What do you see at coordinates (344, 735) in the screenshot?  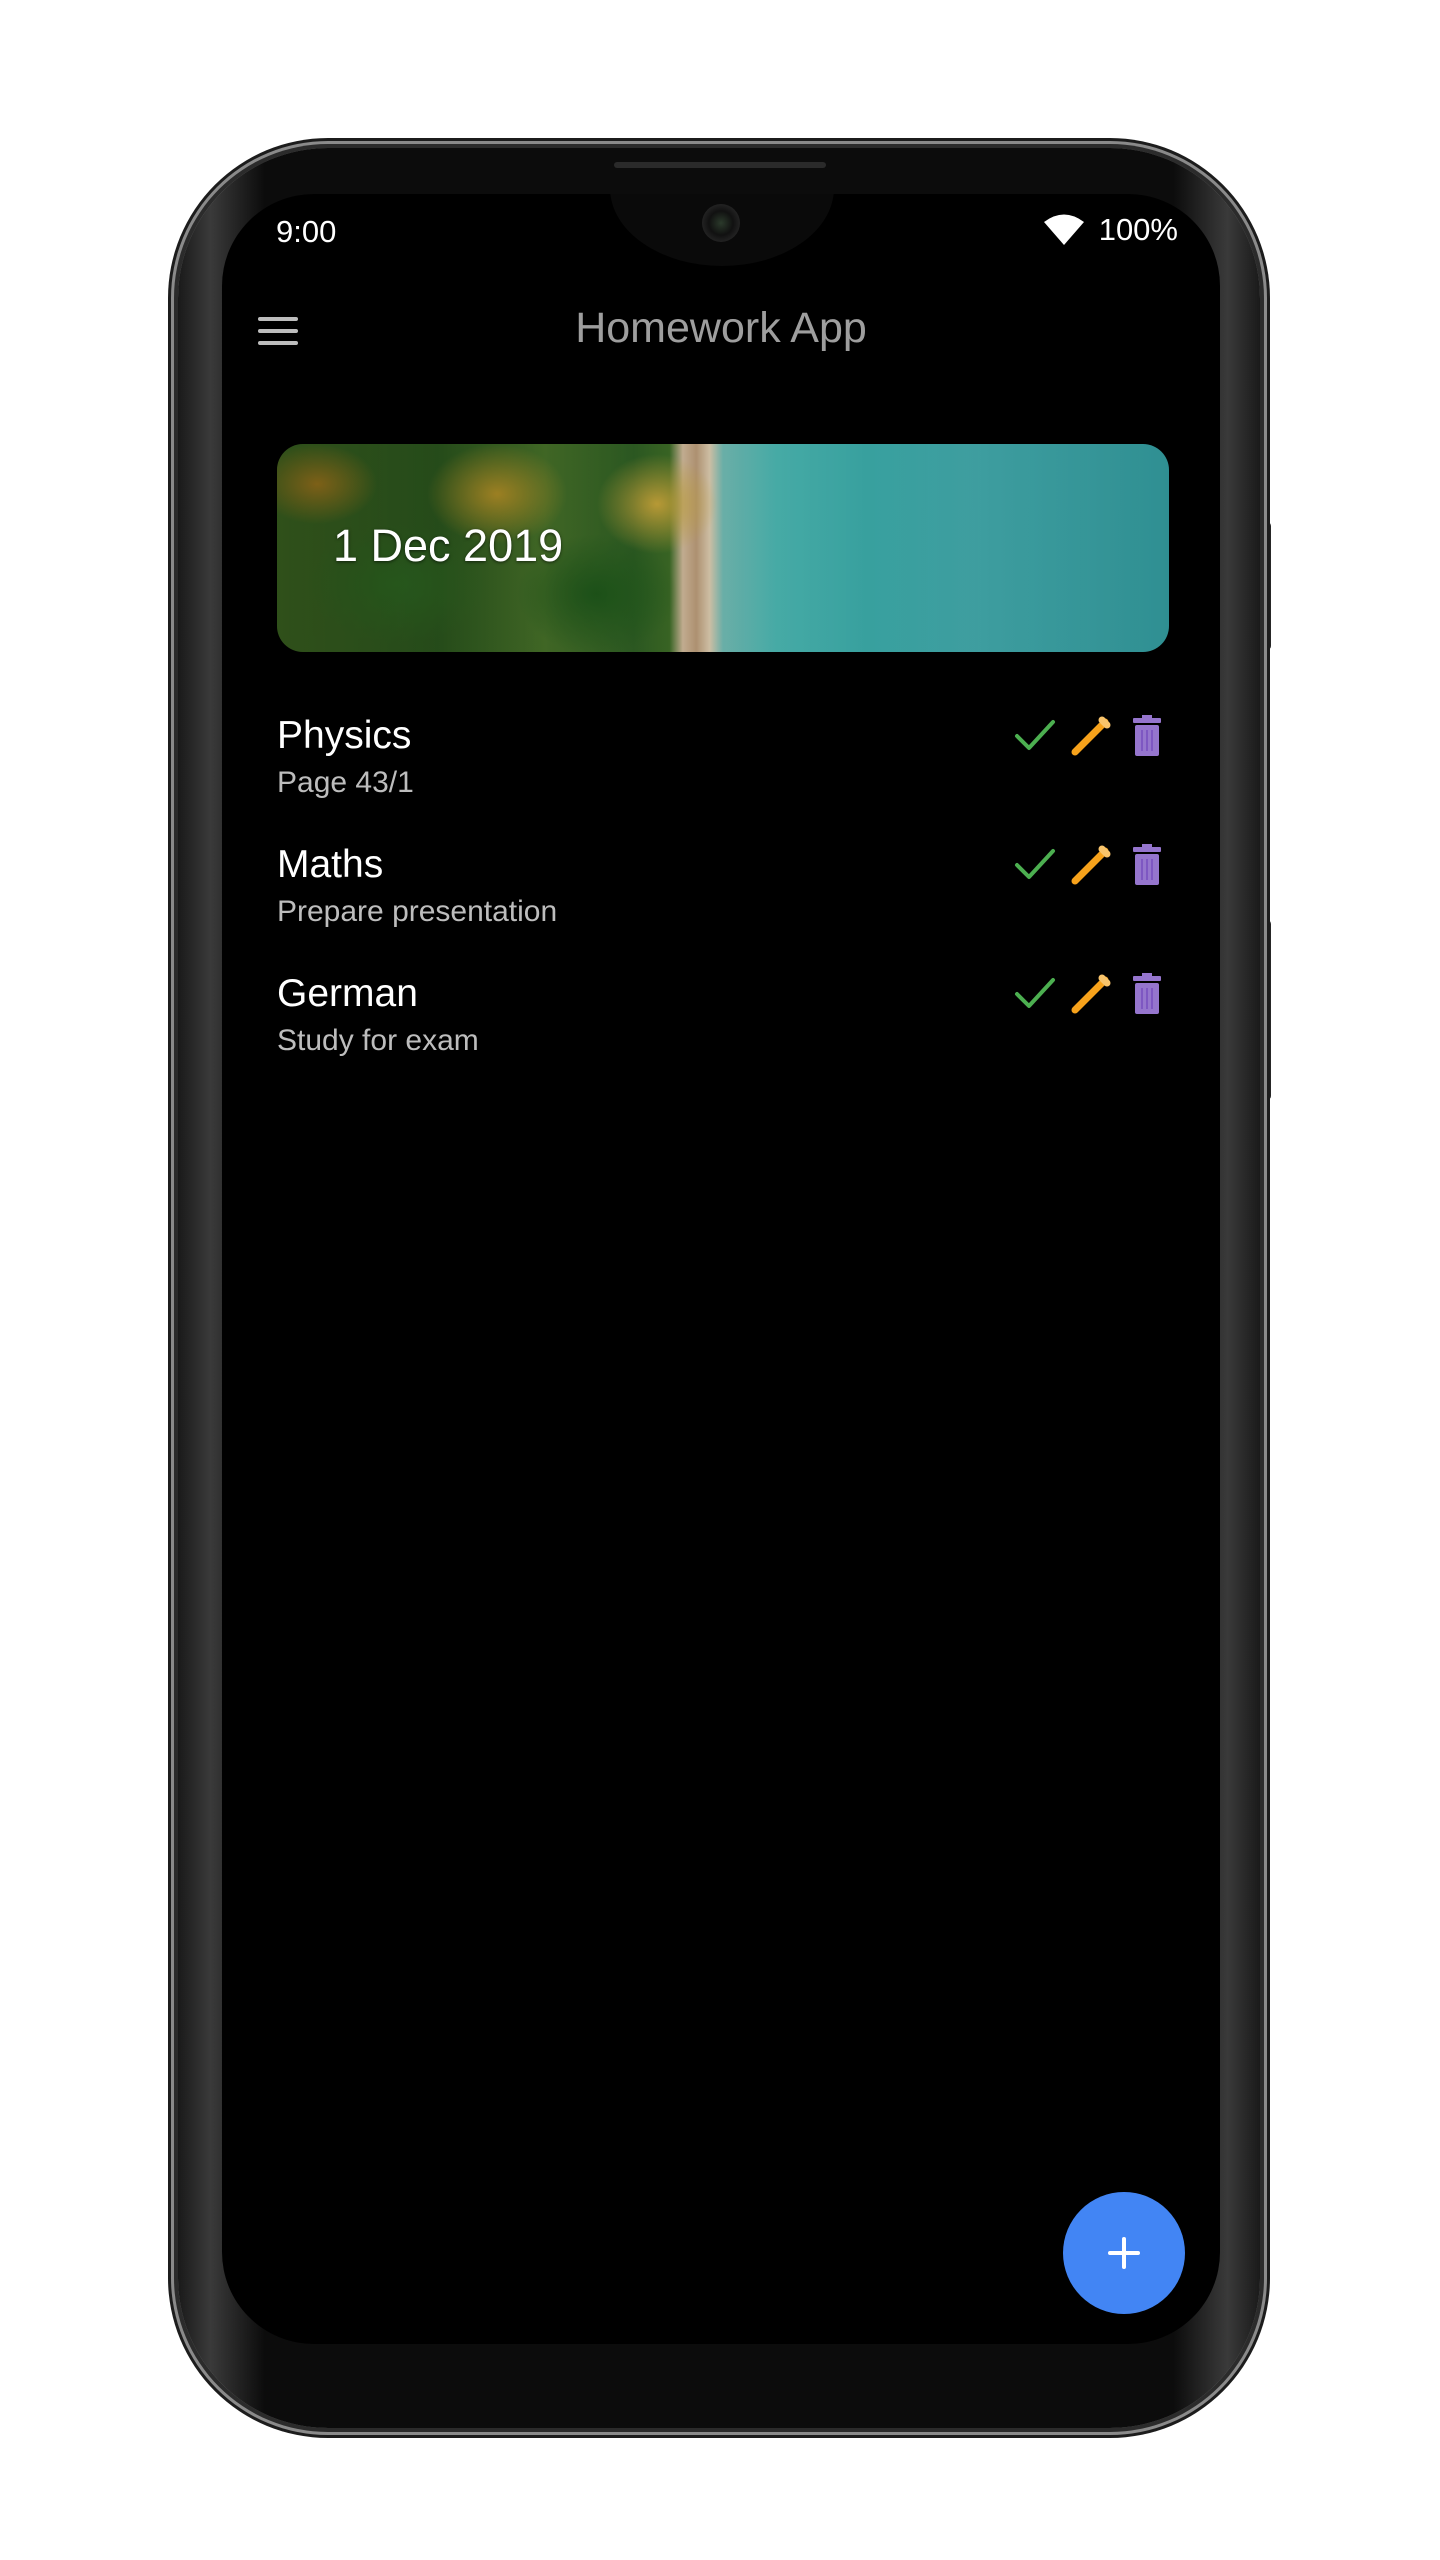 I see `homework-subject: Physics` at bounding box center [344, 735].